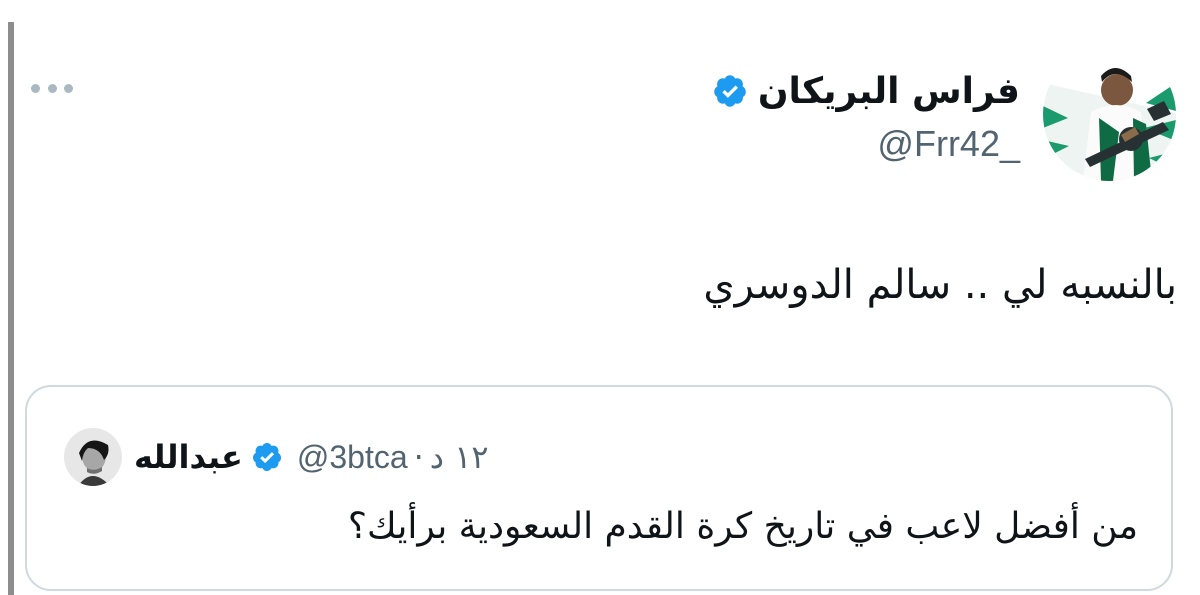 The width and height of the screenshot is (1200, 595). What do you see at coordinates (940, 285) in the screenshot?
I see `tweet-text: بالنسبه لي .. سالم الدوسري` at bounding box center [940, 285].